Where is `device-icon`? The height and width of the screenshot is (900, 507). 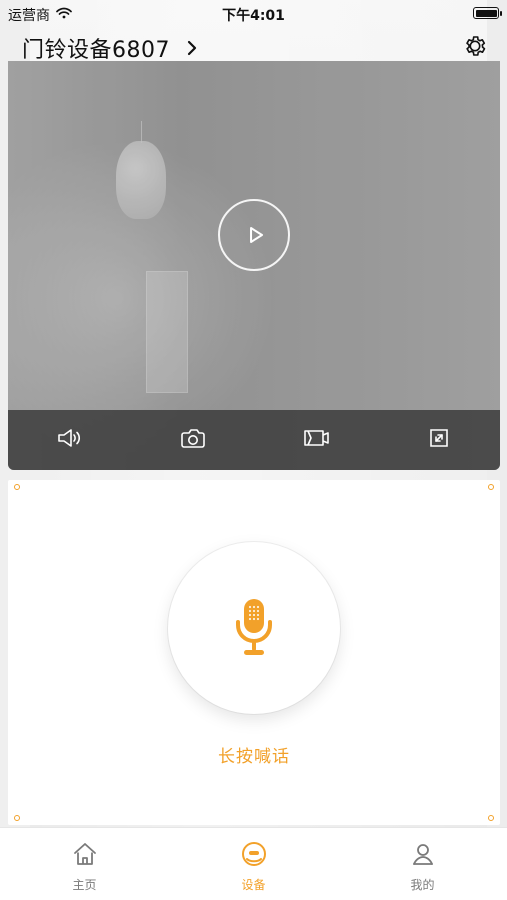 device-icon is located at coordinates (254, 856).